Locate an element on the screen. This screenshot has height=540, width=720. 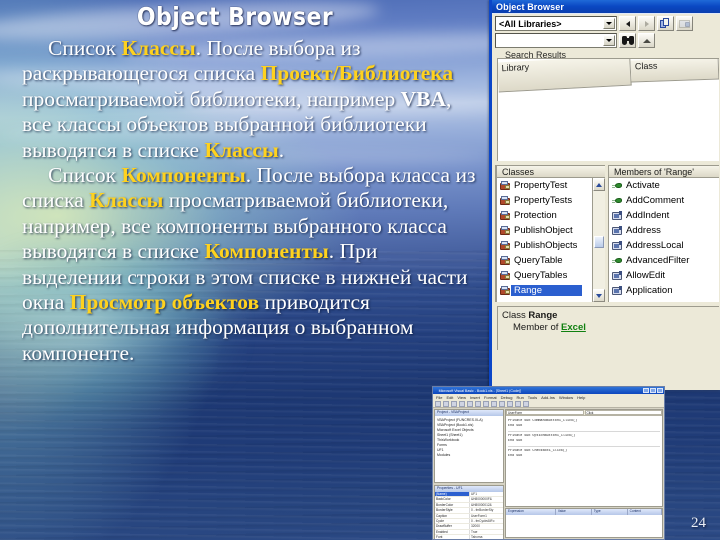
class-label: QueryTables is located at coordinates (541, 275).